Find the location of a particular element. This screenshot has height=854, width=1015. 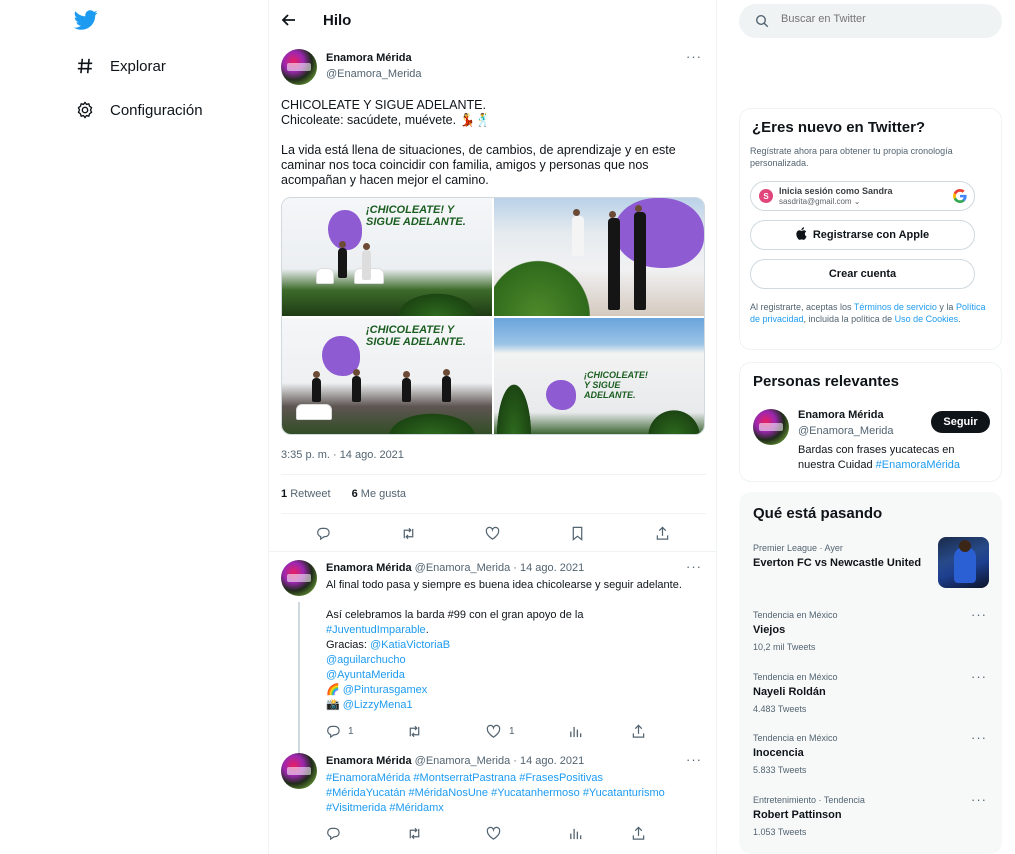

mention-link: @aguilarchucho is located at coordinates (513, 660).